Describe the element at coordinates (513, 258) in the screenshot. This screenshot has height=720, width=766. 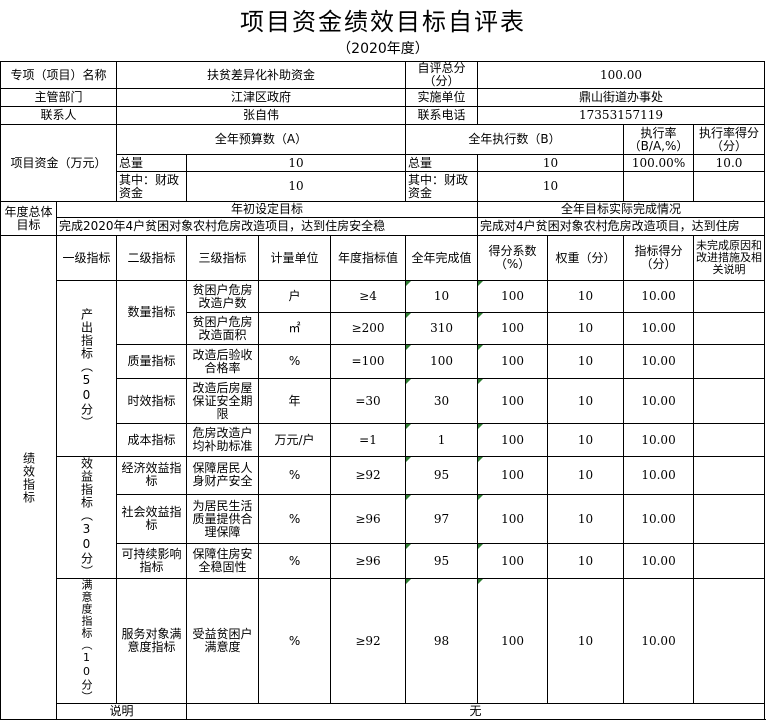
I see `col-header-coef: 得分系数（%）` at that location.